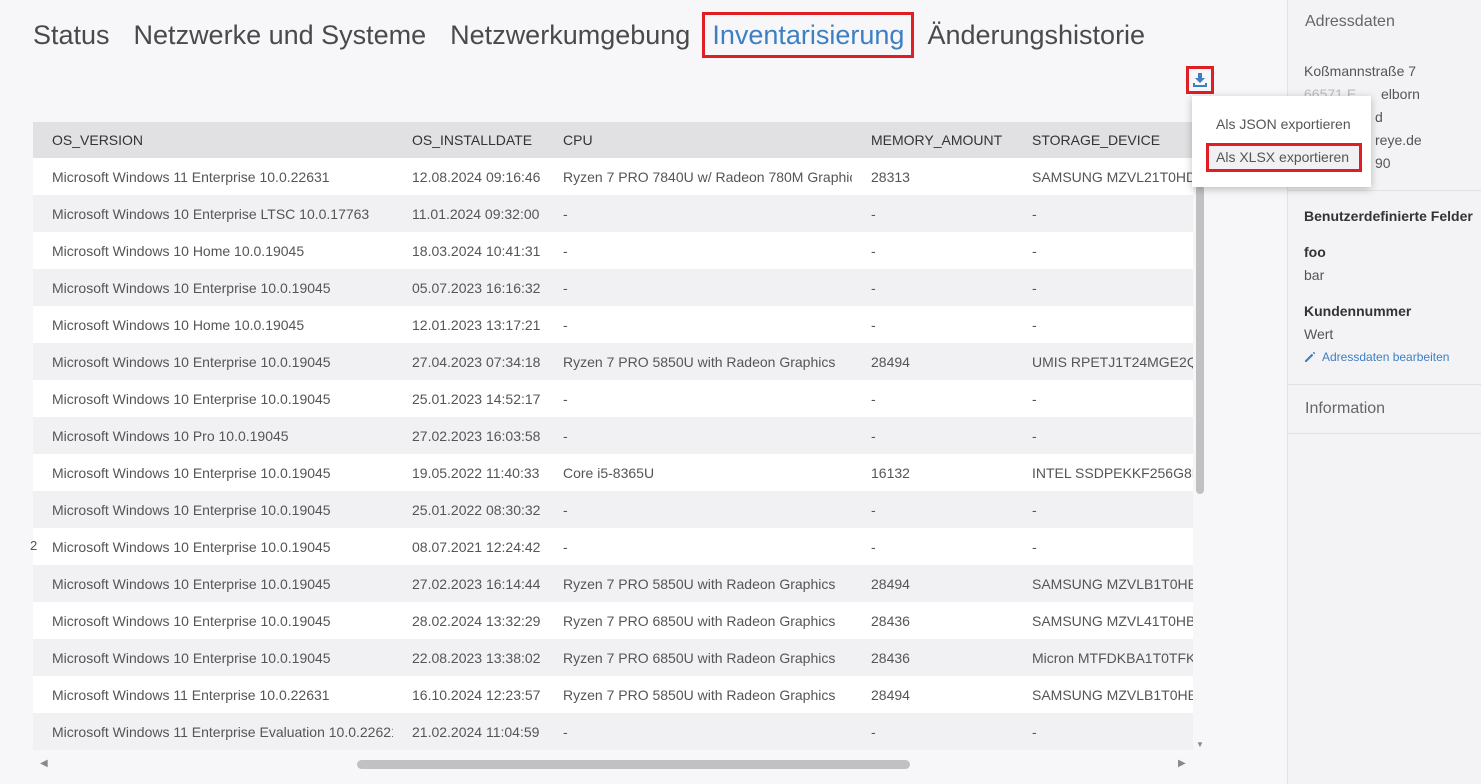  Describe the element at coordinates (280, 35) in the screenshot. I see `tab-netzwerke-und-systeme: Netzwerke und Systeme` at that location.